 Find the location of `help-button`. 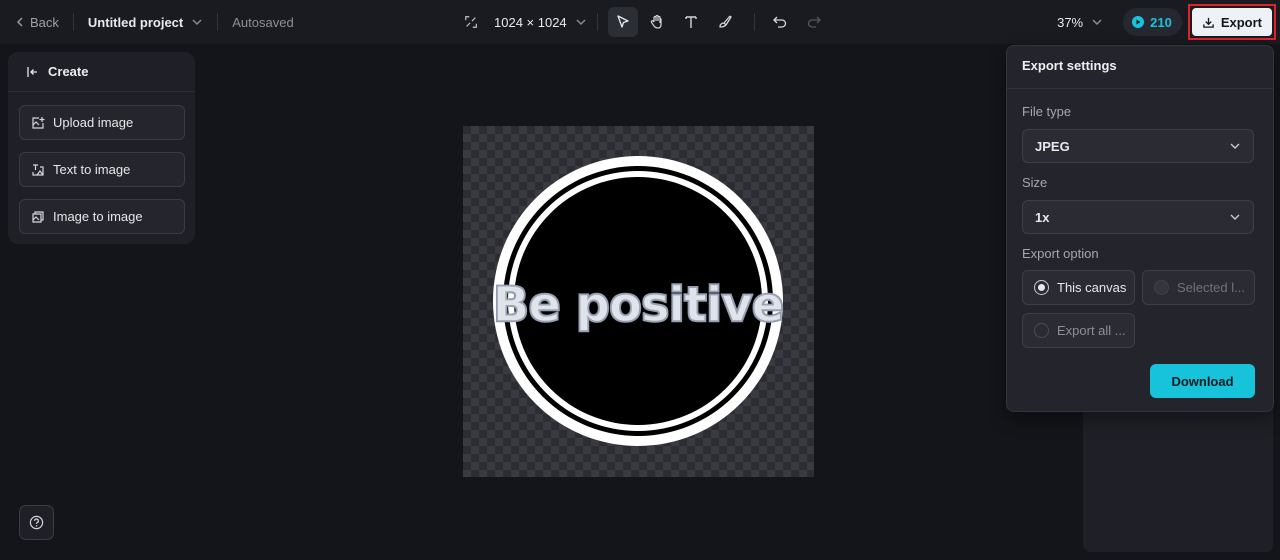

help-button is located at coordinates (36, 522).